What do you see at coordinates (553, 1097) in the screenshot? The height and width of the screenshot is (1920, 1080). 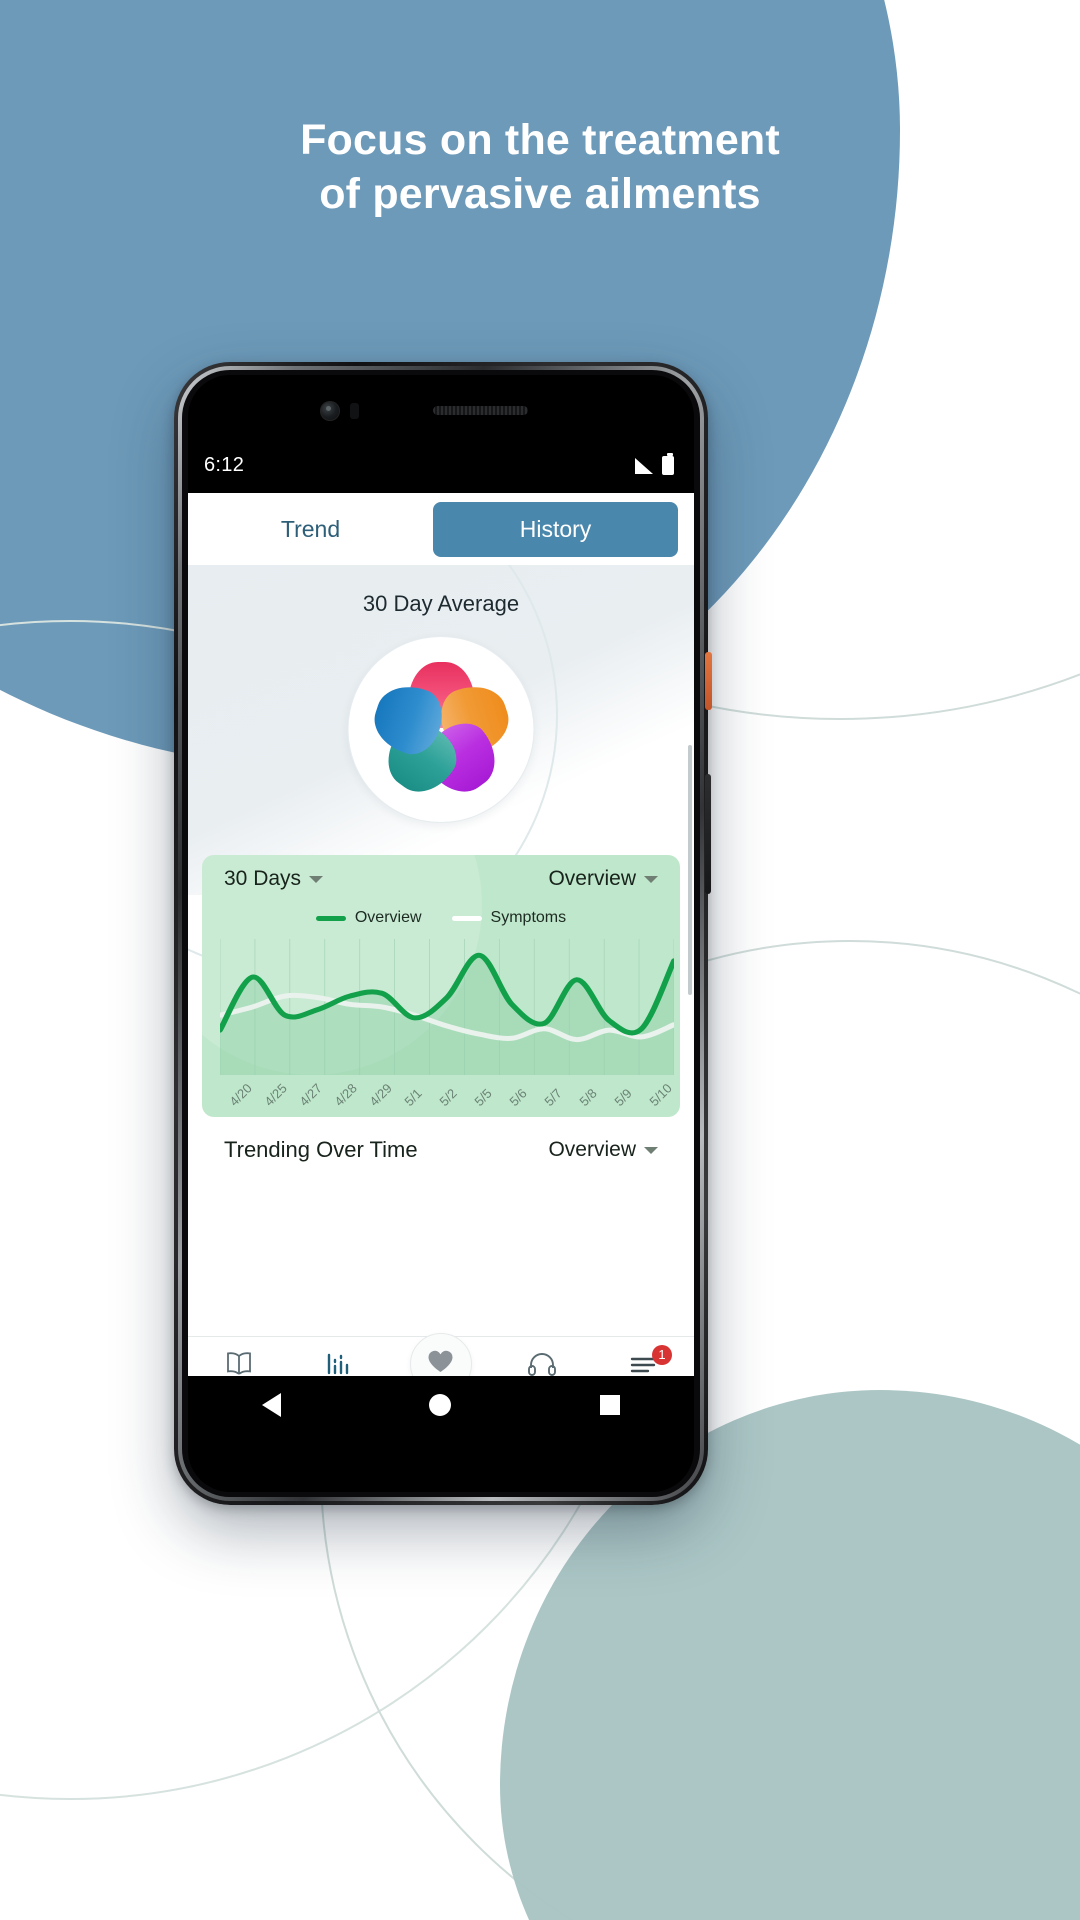 I see `x-axis-tick-label: 5/7` at bounding box center [553, 1097].